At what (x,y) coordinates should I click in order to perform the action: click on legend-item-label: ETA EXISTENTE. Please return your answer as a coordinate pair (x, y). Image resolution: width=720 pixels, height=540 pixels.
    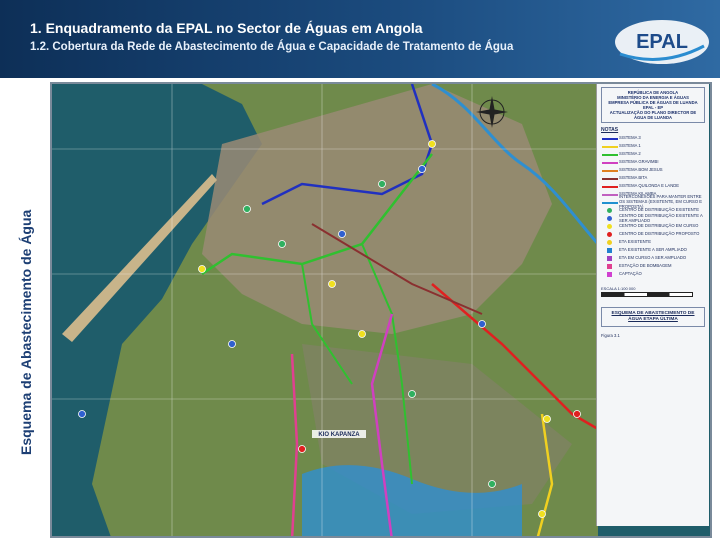
    Looking at the image, I should click on (635, 242).